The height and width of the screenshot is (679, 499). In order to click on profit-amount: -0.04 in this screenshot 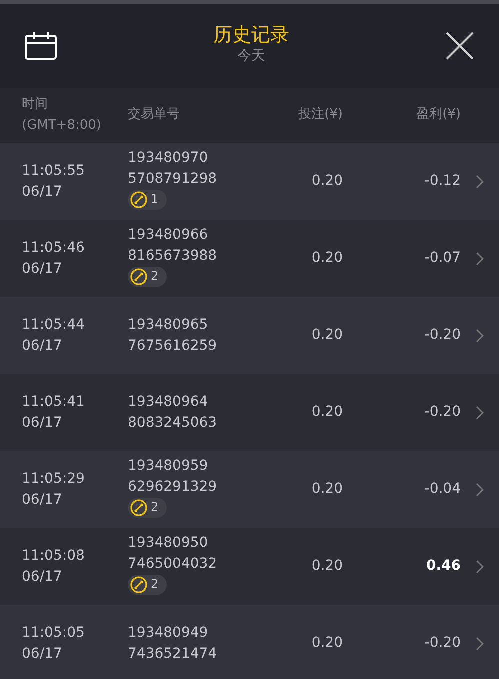, I will do `click(442, 489)`.